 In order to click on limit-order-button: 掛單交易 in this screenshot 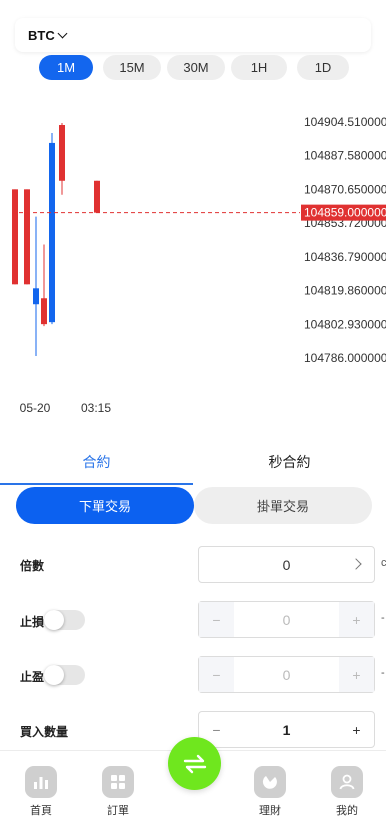, I will do `click(283, 505)`.